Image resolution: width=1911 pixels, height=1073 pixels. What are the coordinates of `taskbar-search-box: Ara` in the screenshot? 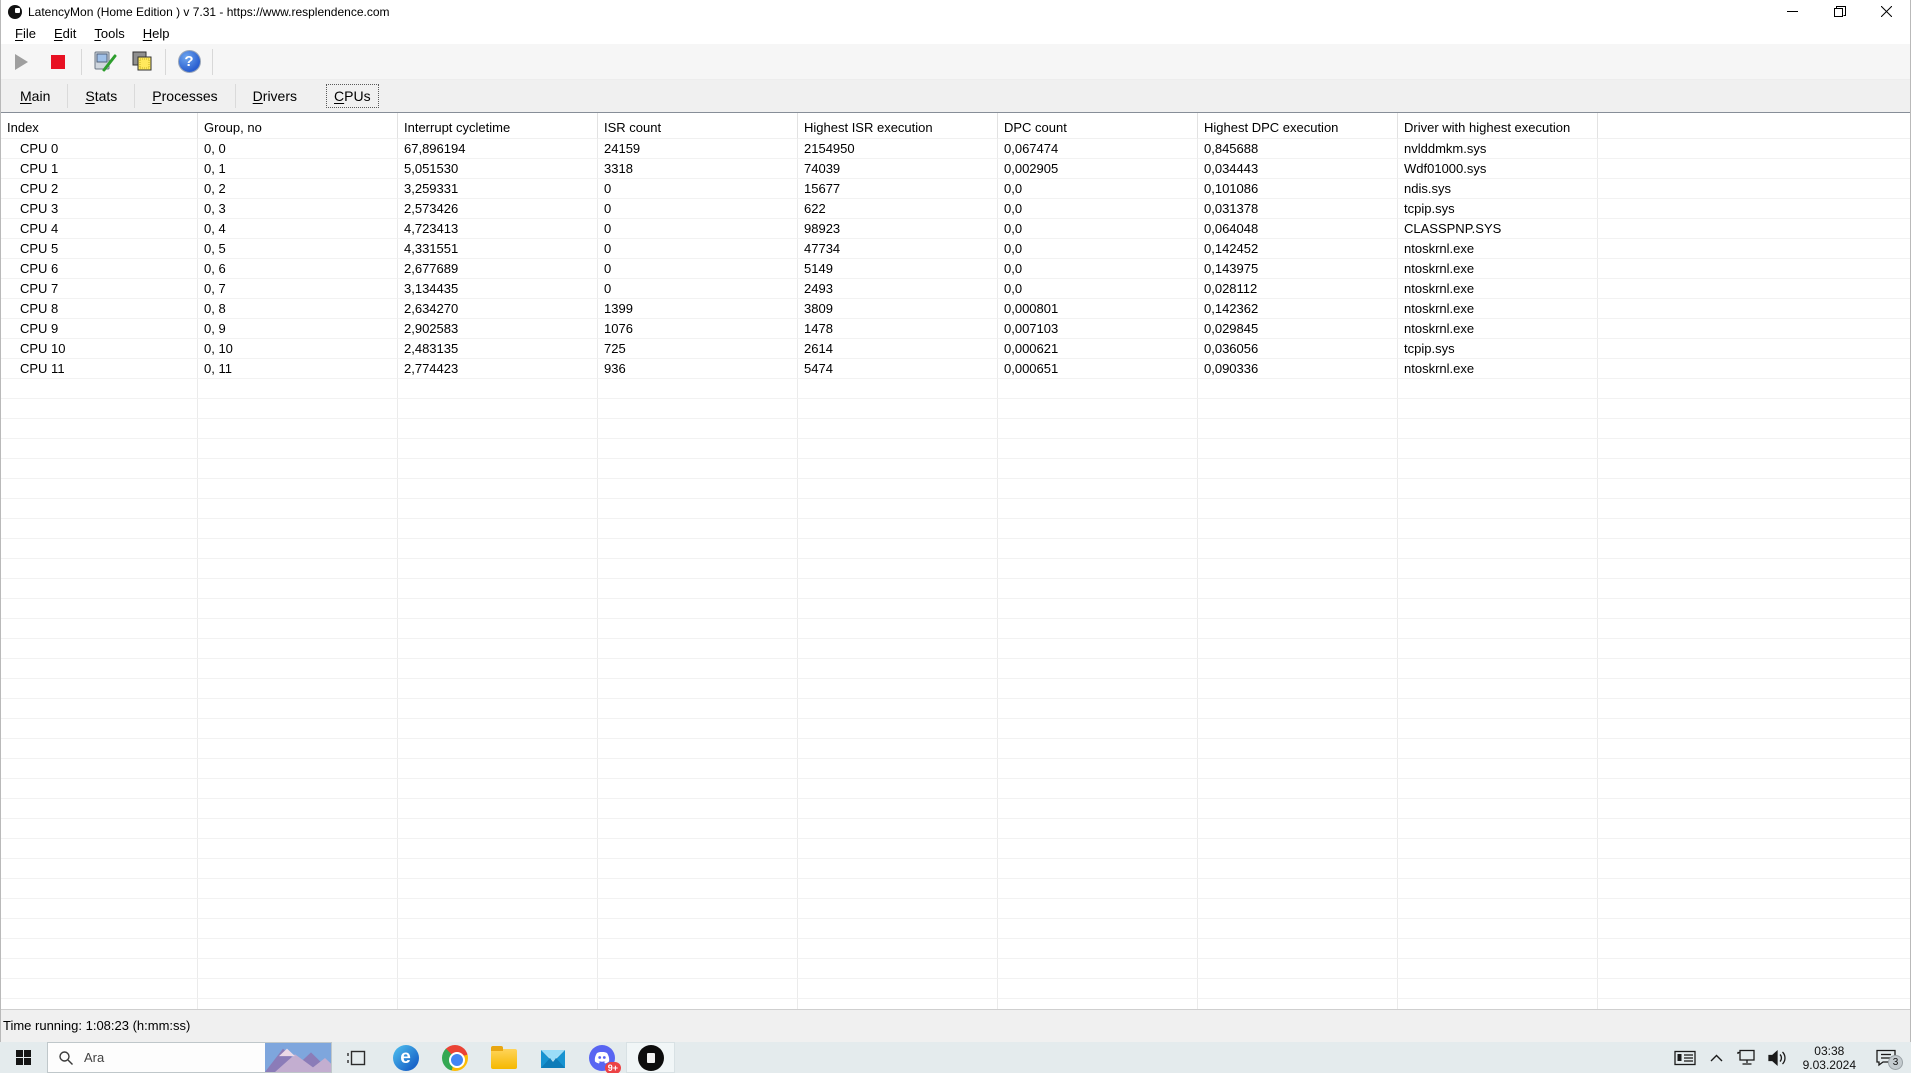 It's located at (189, 1057).